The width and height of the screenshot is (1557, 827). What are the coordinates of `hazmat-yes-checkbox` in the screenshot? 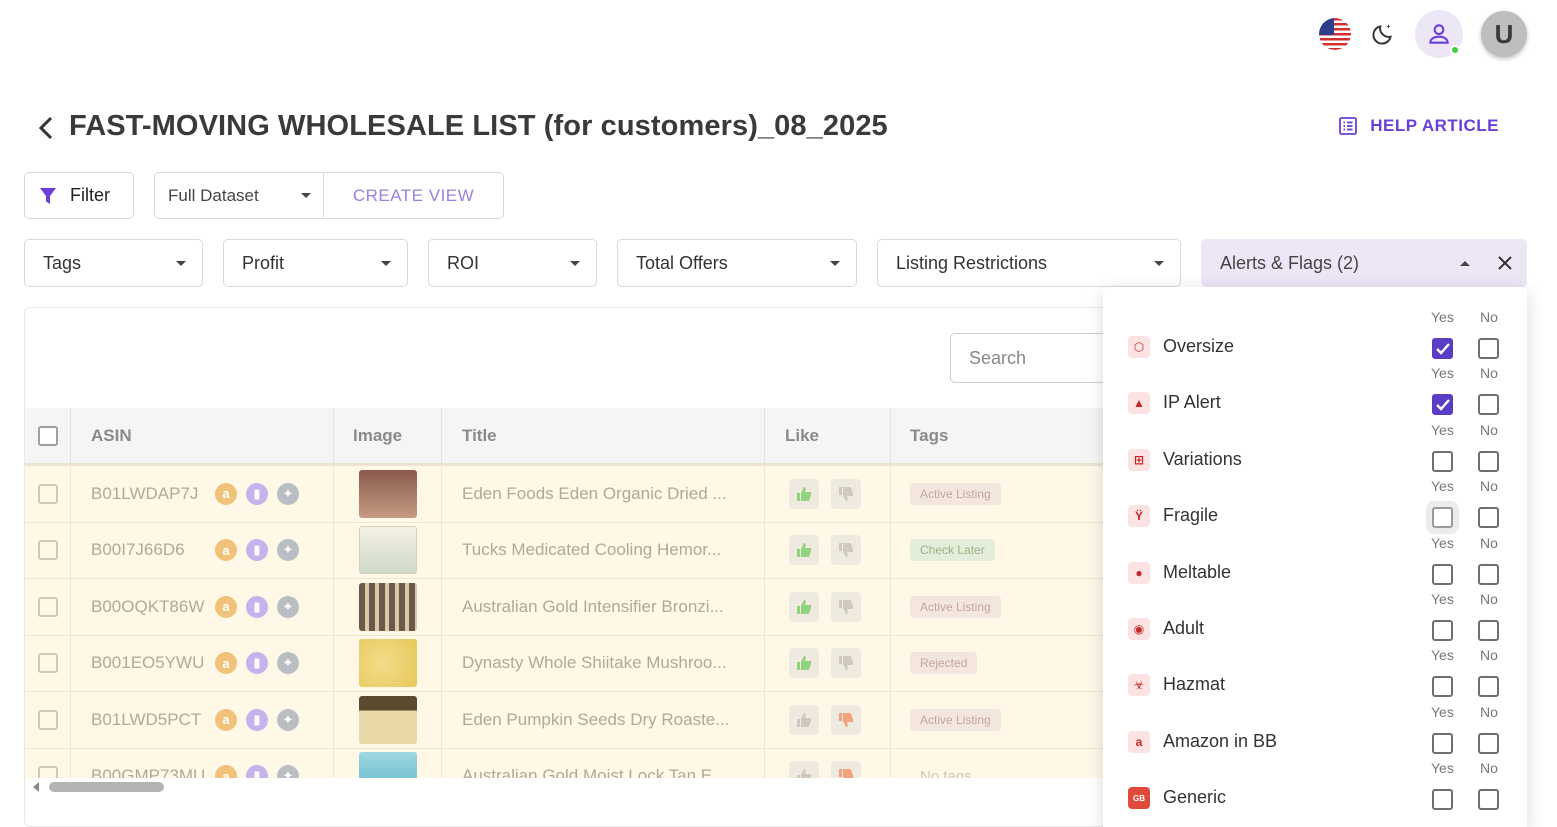 It's located at (1442, 686).